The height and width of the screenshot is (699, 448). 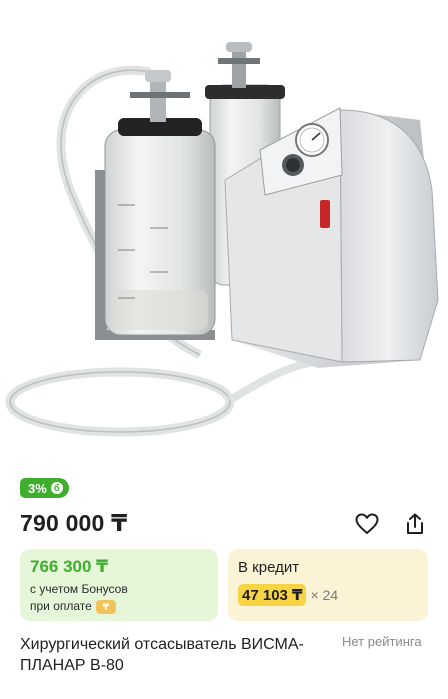 I want to click on heart-outline-icon, so click(x=367, y=523).